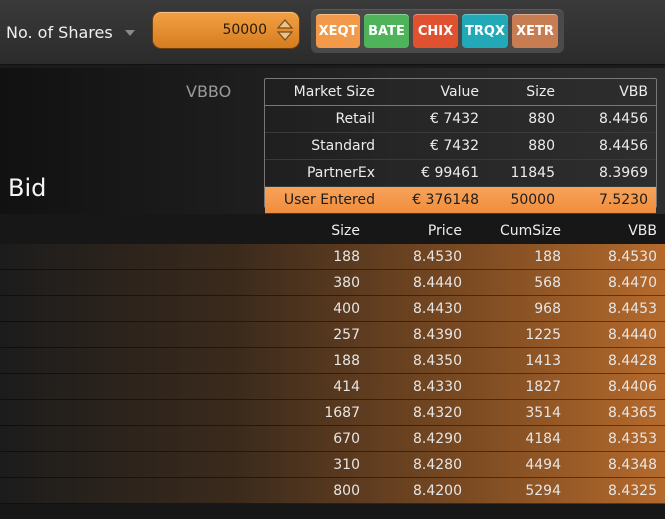  What do you see at coordinates (338, 31) in the screenshot?
I see `exchange-button-xeqt: XEQT` at bounding box center [338, 31].